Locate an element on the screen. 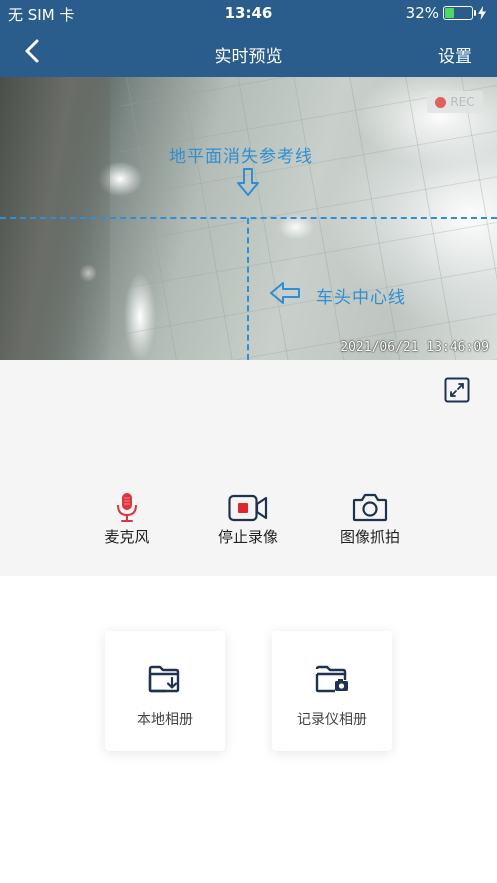 This screenshot has height=883, width=497. settings-button: 设置 is located at coordinates (455, 54).